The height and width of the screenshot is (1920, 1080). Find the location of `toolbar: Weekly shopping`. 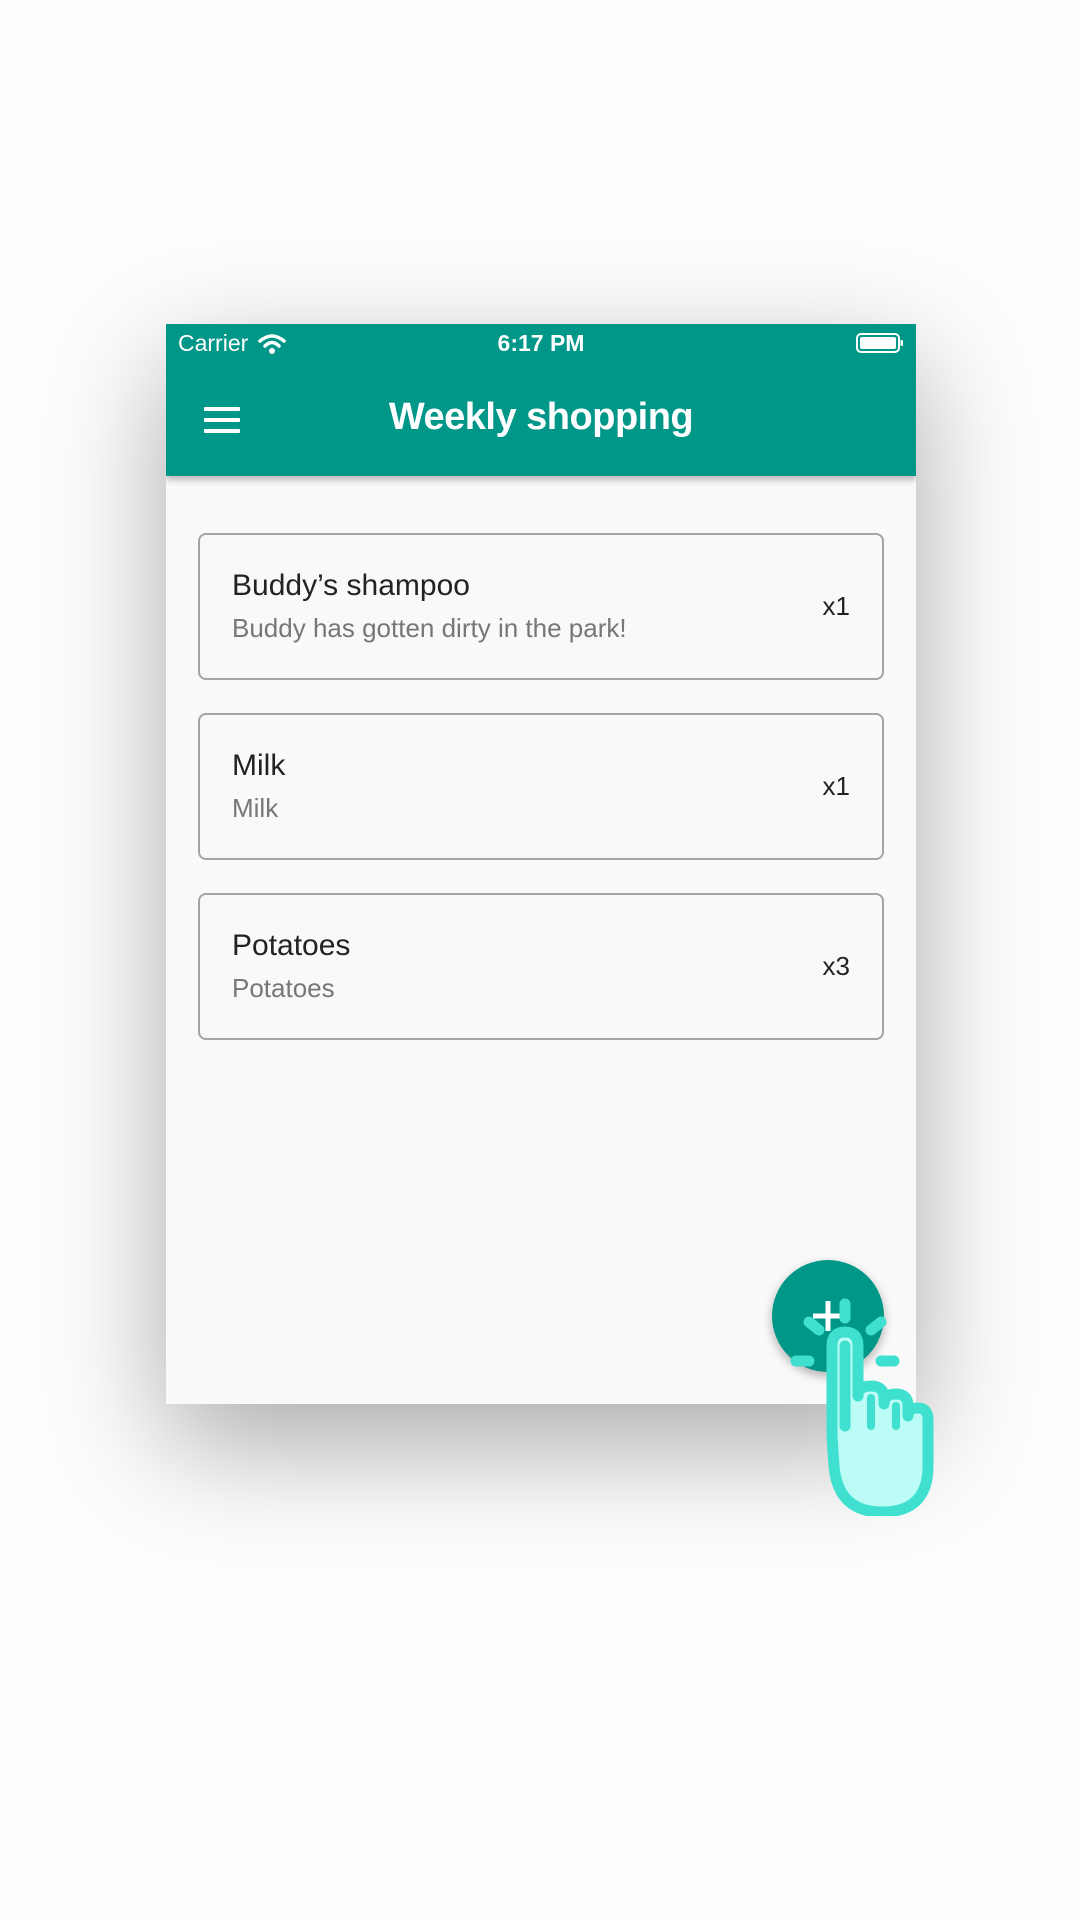

toolbar: Weekly shopping is located at coordinates (541, 420).